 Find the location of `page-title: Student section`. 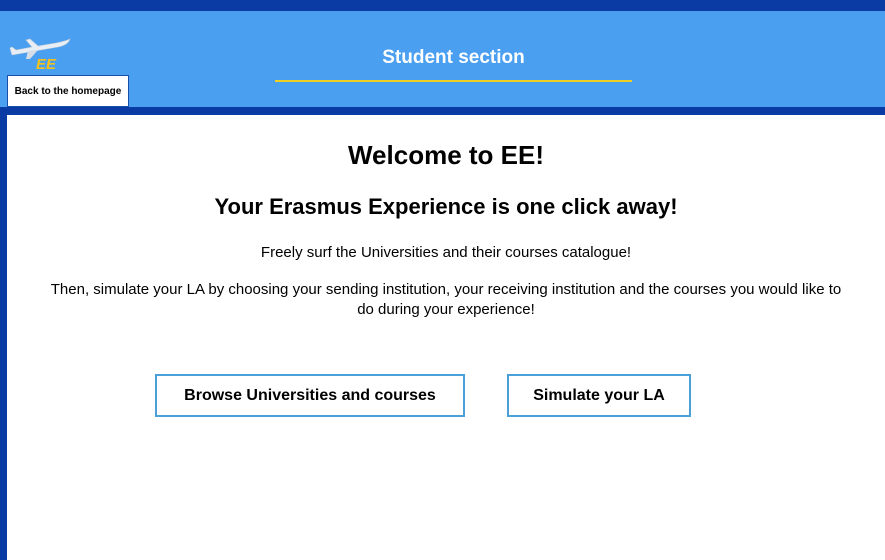

page-title: Student section is located at coordinates (453, 57).